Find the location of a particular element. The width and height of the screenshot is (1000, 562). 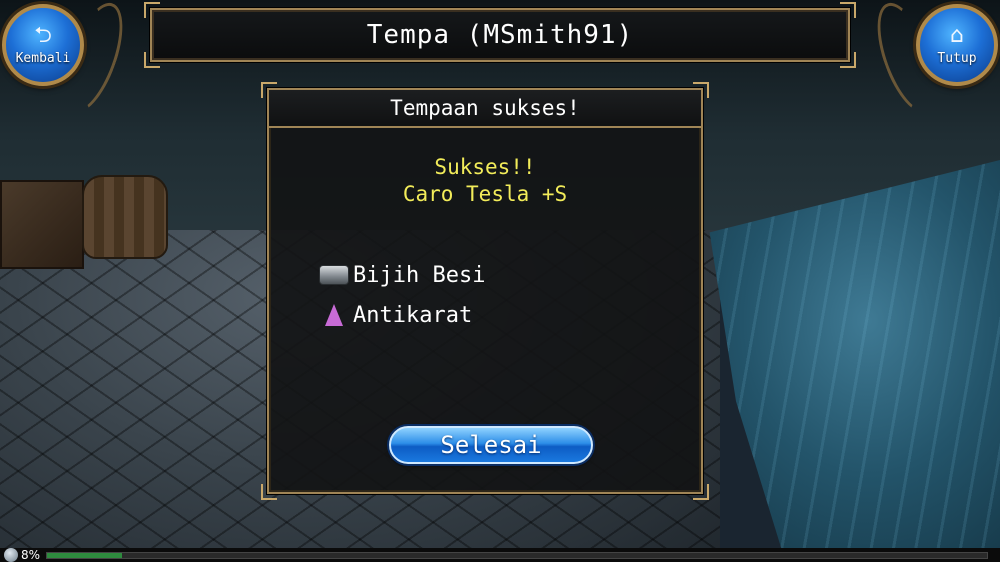

done-button: Selesai is located at coordinates (491, 445).